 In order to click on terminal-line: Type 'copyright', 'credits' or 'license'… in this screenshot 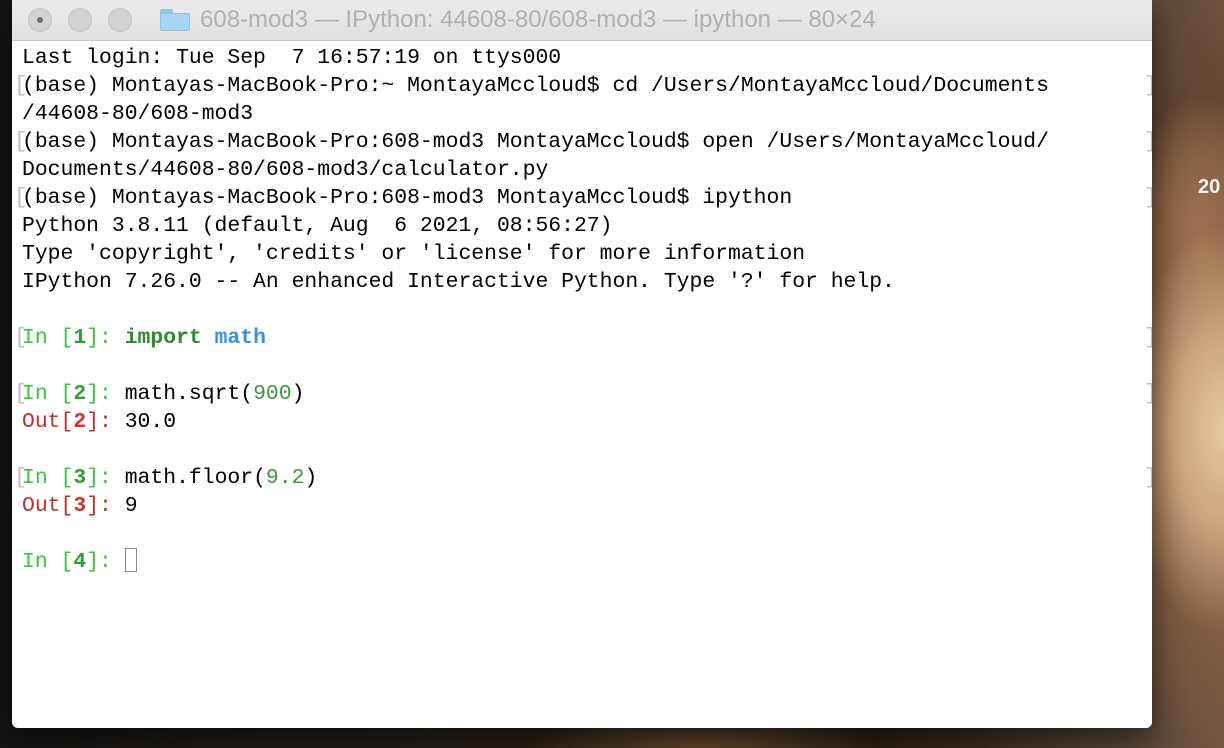, I will do `click(414, 254)`.